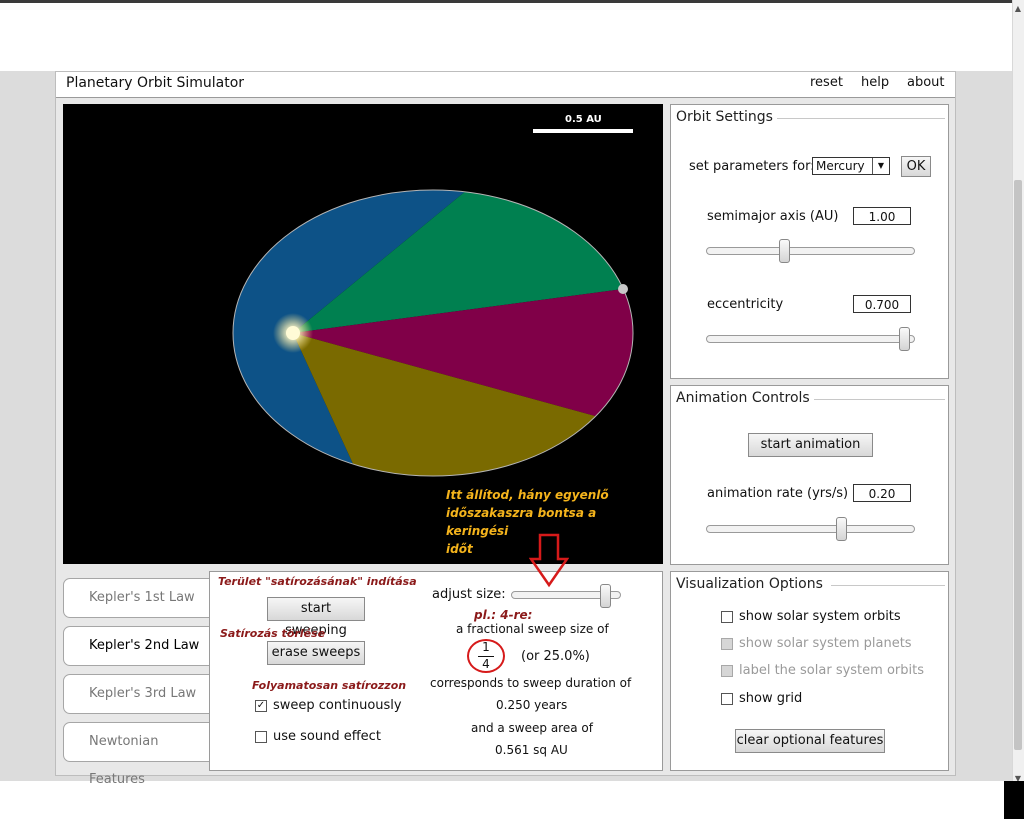 This screenshot has width=1024, height=819. Describe the element at coordinates (316, 653) in the screenshot. I see `erase-sweeps-button: erase sweeps` at that location.